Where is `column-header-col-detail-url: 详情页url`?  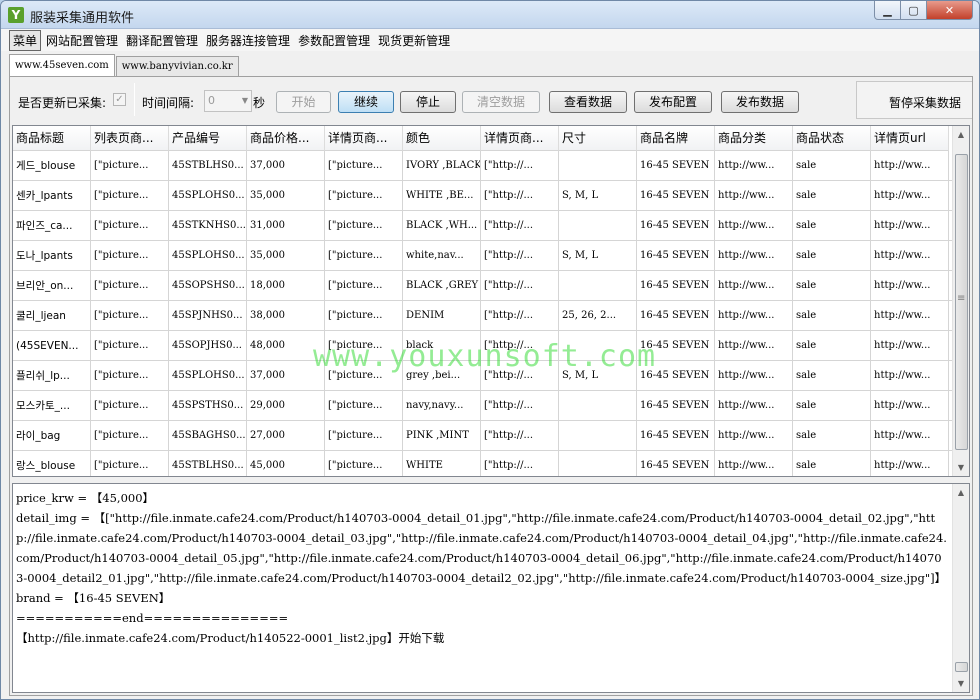
column-header-col-detail-url: 详情页url is located at coordinates (910, 138).